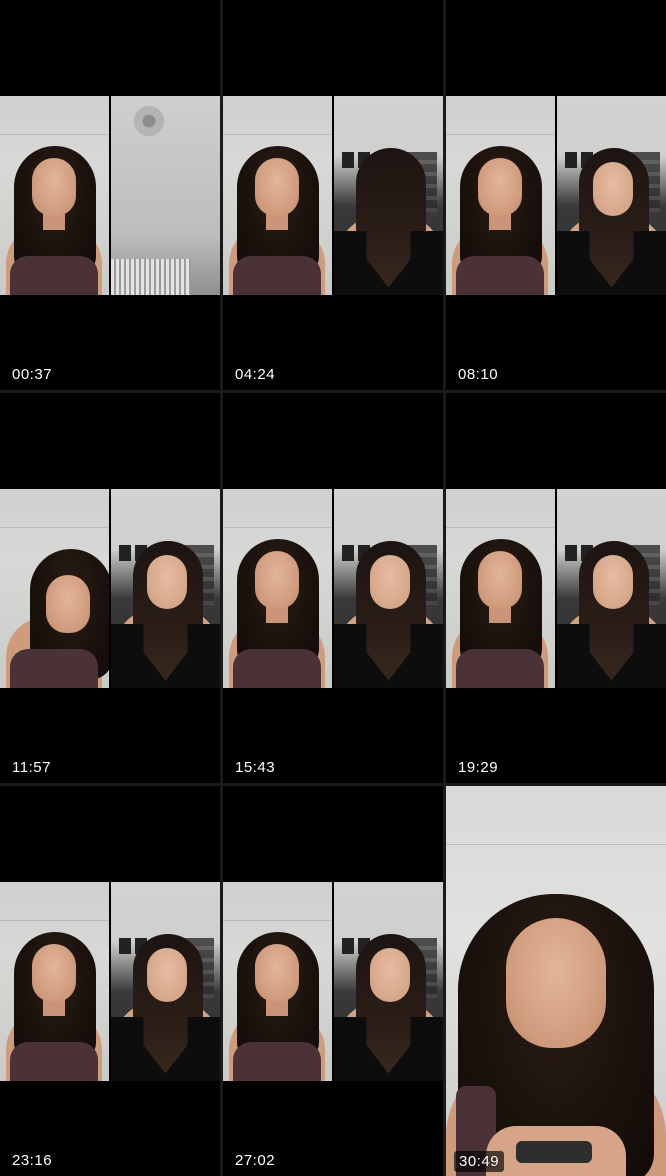 This screenshot has height=1176, width=666. I want to click on thumbnail-tile: 19:29, so click(556, 588).